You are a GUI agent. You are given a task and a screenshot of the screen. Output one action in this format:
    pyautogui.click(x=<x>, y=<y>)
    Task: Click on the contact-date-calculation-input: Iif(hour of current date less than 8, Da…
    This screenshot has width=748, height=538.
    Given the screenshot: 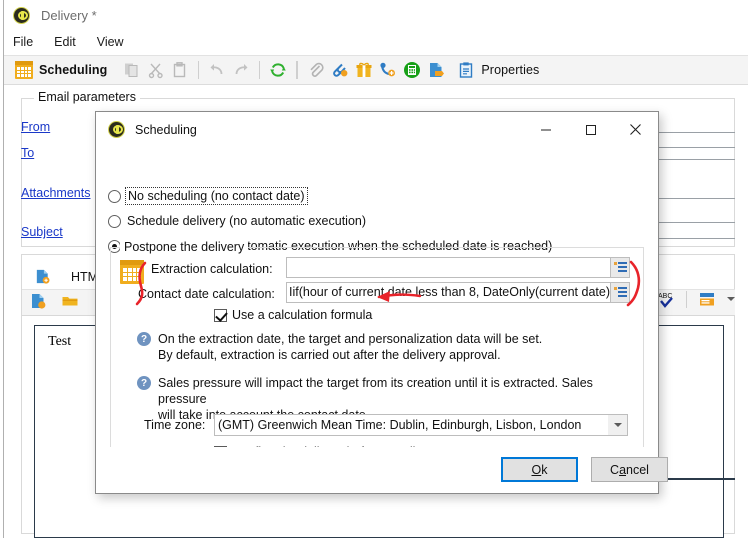 What is the action you would take?
    pyautogui.click(x=448, y=292)
    